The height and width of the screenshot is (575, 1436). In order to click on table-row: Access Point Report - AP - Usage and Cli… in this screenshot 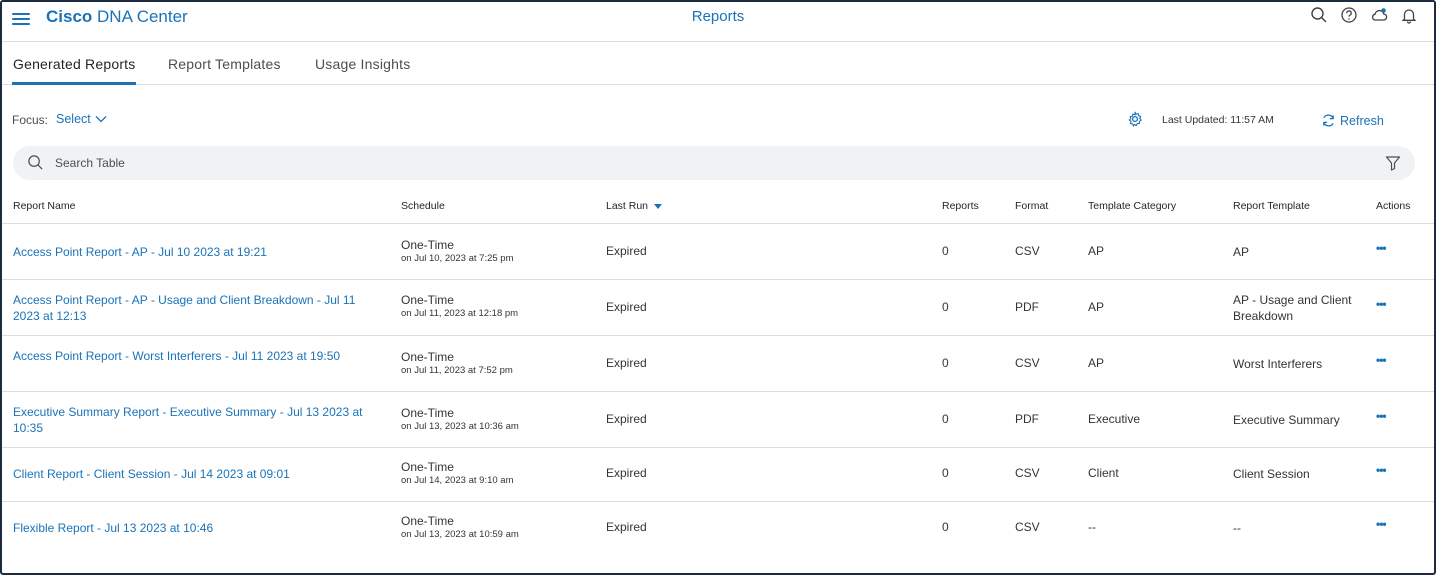, I will do `click(718, 308)`.